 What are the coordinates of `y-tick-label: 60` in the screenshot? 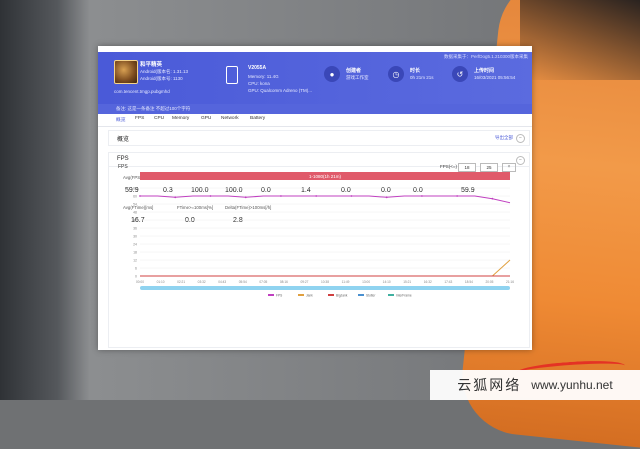 It's located at (135, 197).